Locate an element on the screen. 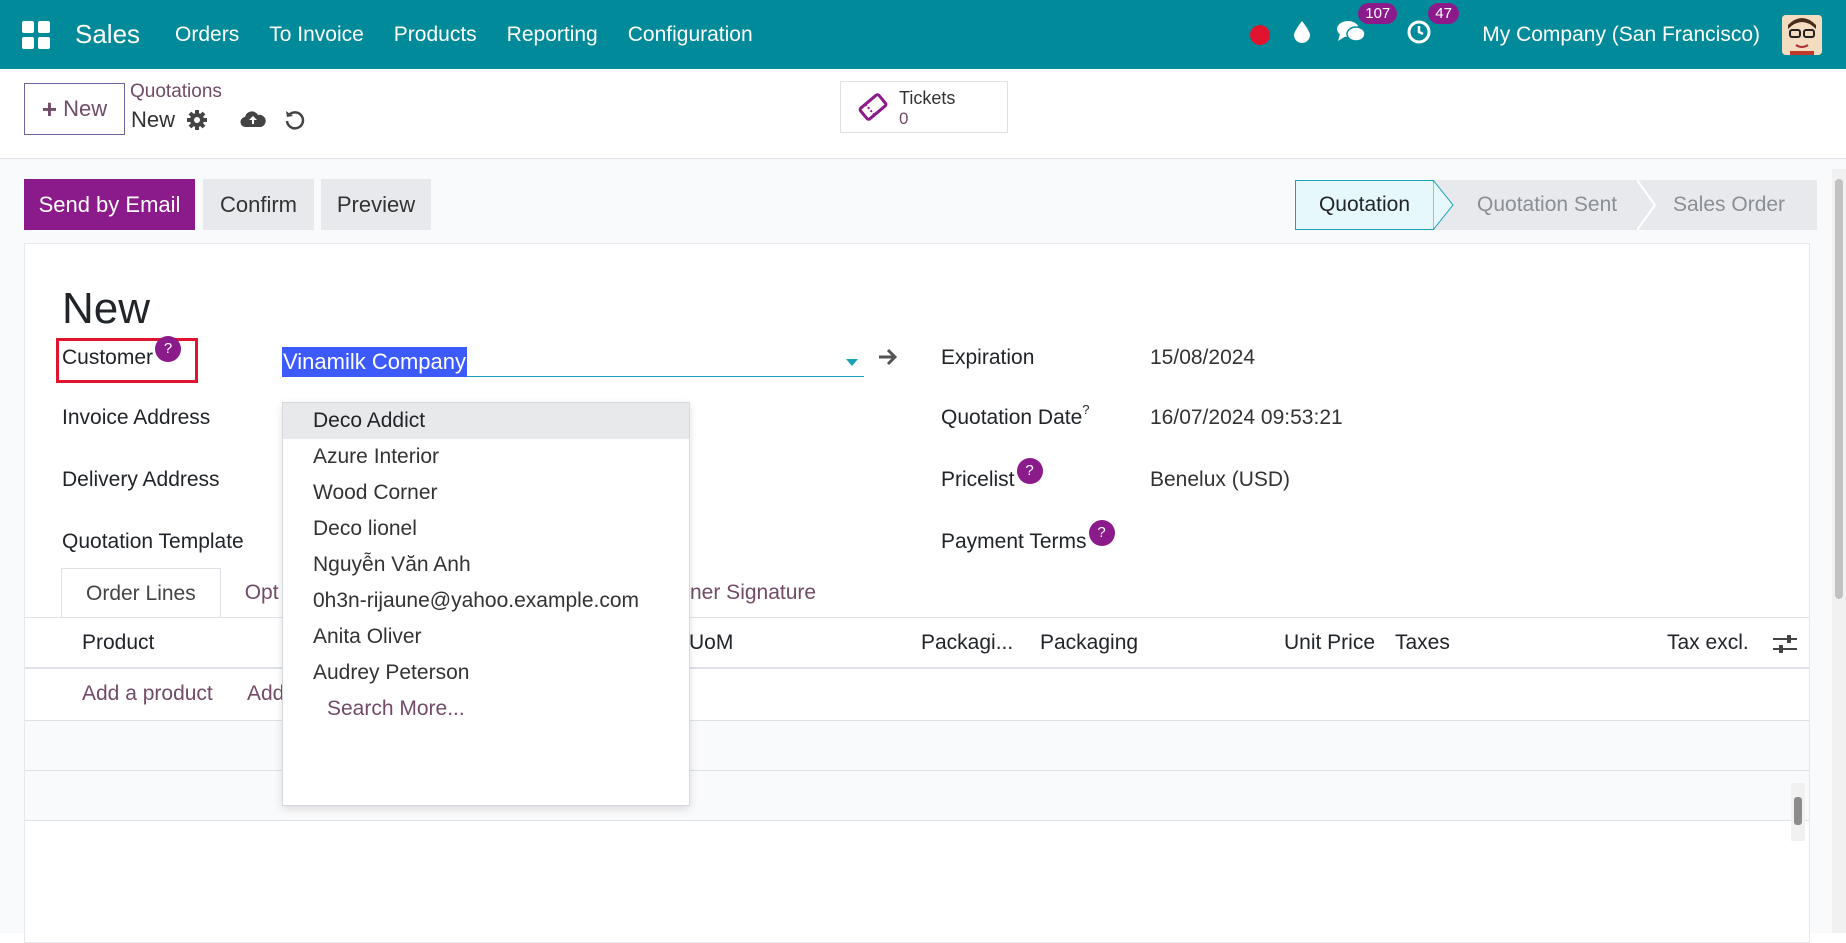  col-tax-excl: Tax excl. is located at coordinates (1708, 643).